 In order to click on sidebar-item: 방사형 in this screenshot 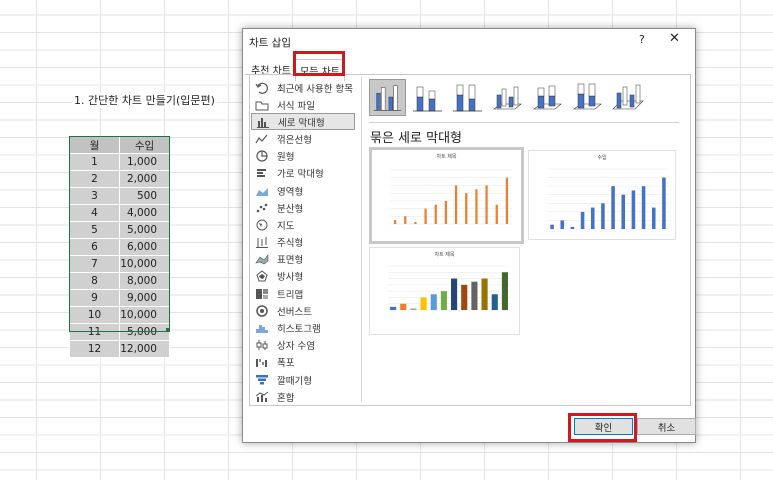, I will do `click(303, 276)`.